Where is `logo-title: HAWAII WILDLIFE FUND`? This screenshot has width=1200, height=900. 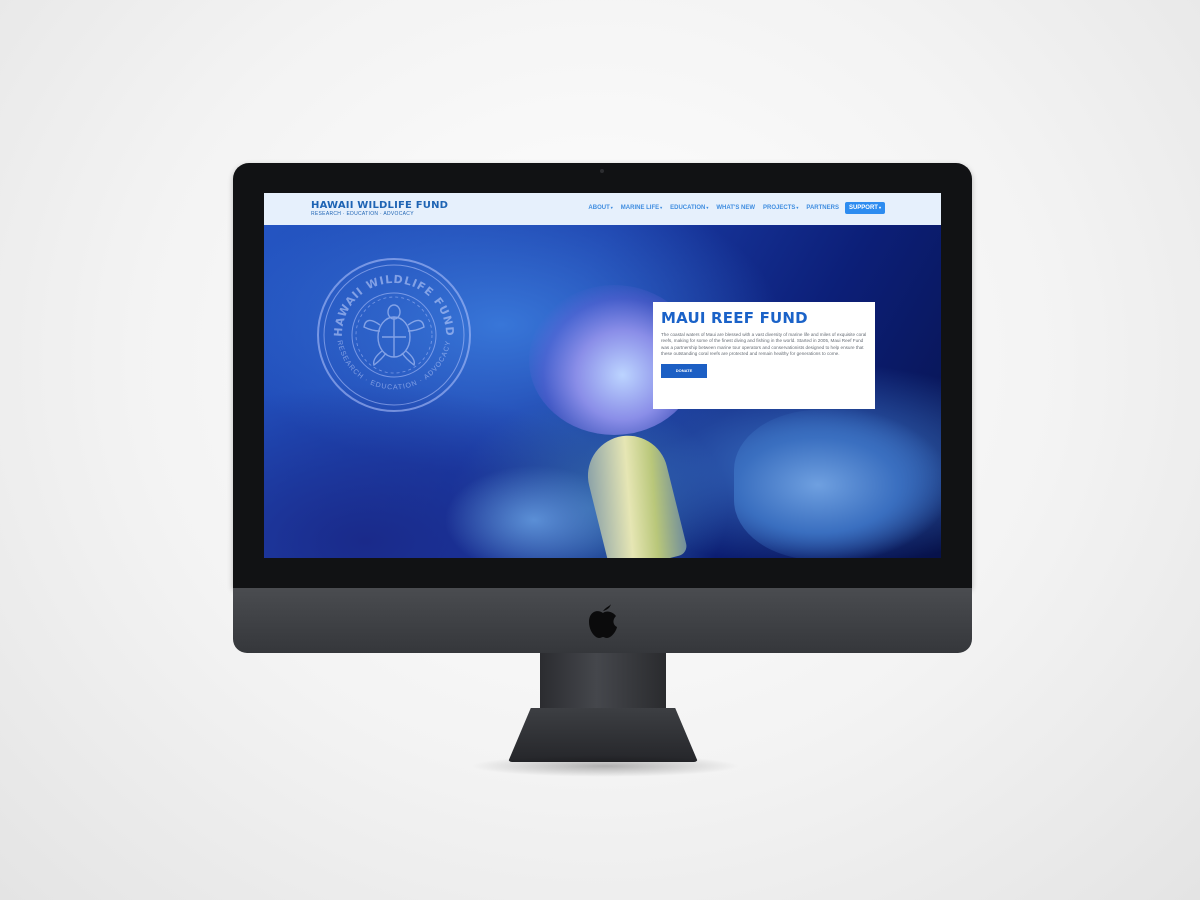 logo-title: HAWAII WILDLIFE FUND is located at coordinates (380, 205).